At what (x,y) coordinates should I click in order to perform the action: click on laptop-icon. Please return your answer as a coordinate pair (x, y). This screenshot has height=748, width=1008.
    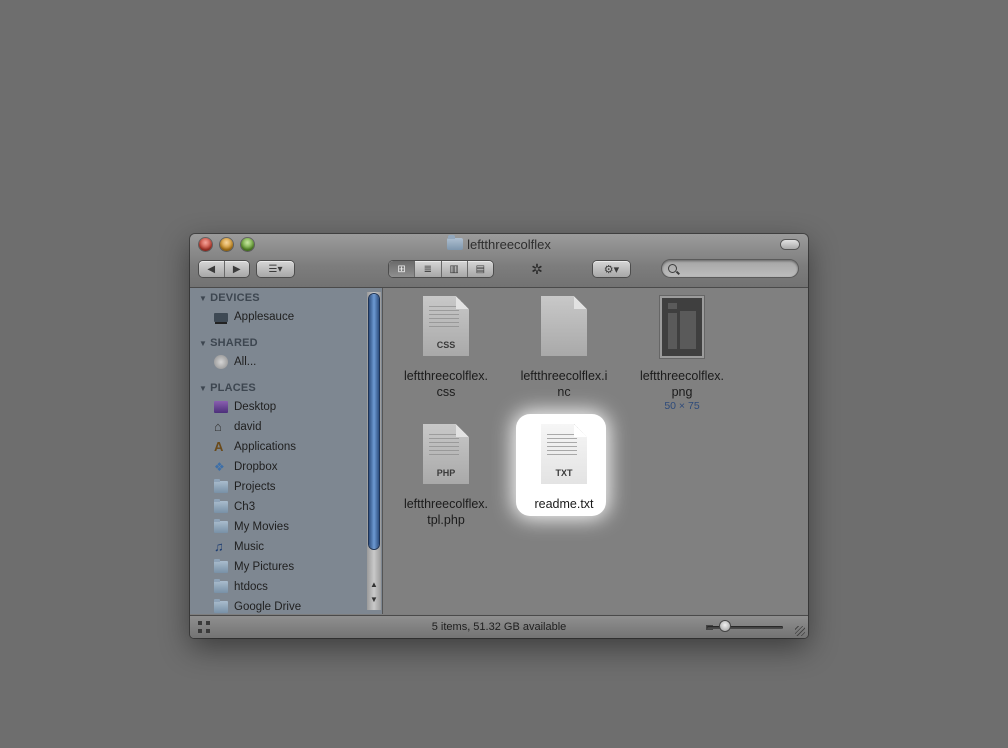
    Looking at the image, I should click on (221, 317).